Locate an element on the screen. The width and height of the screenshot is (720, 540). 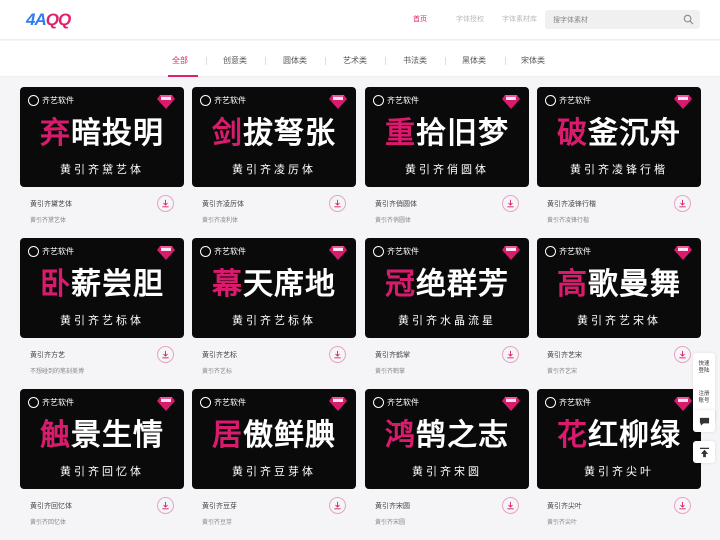
site-logo: 4AQQ is located at coordinates (48, 20).